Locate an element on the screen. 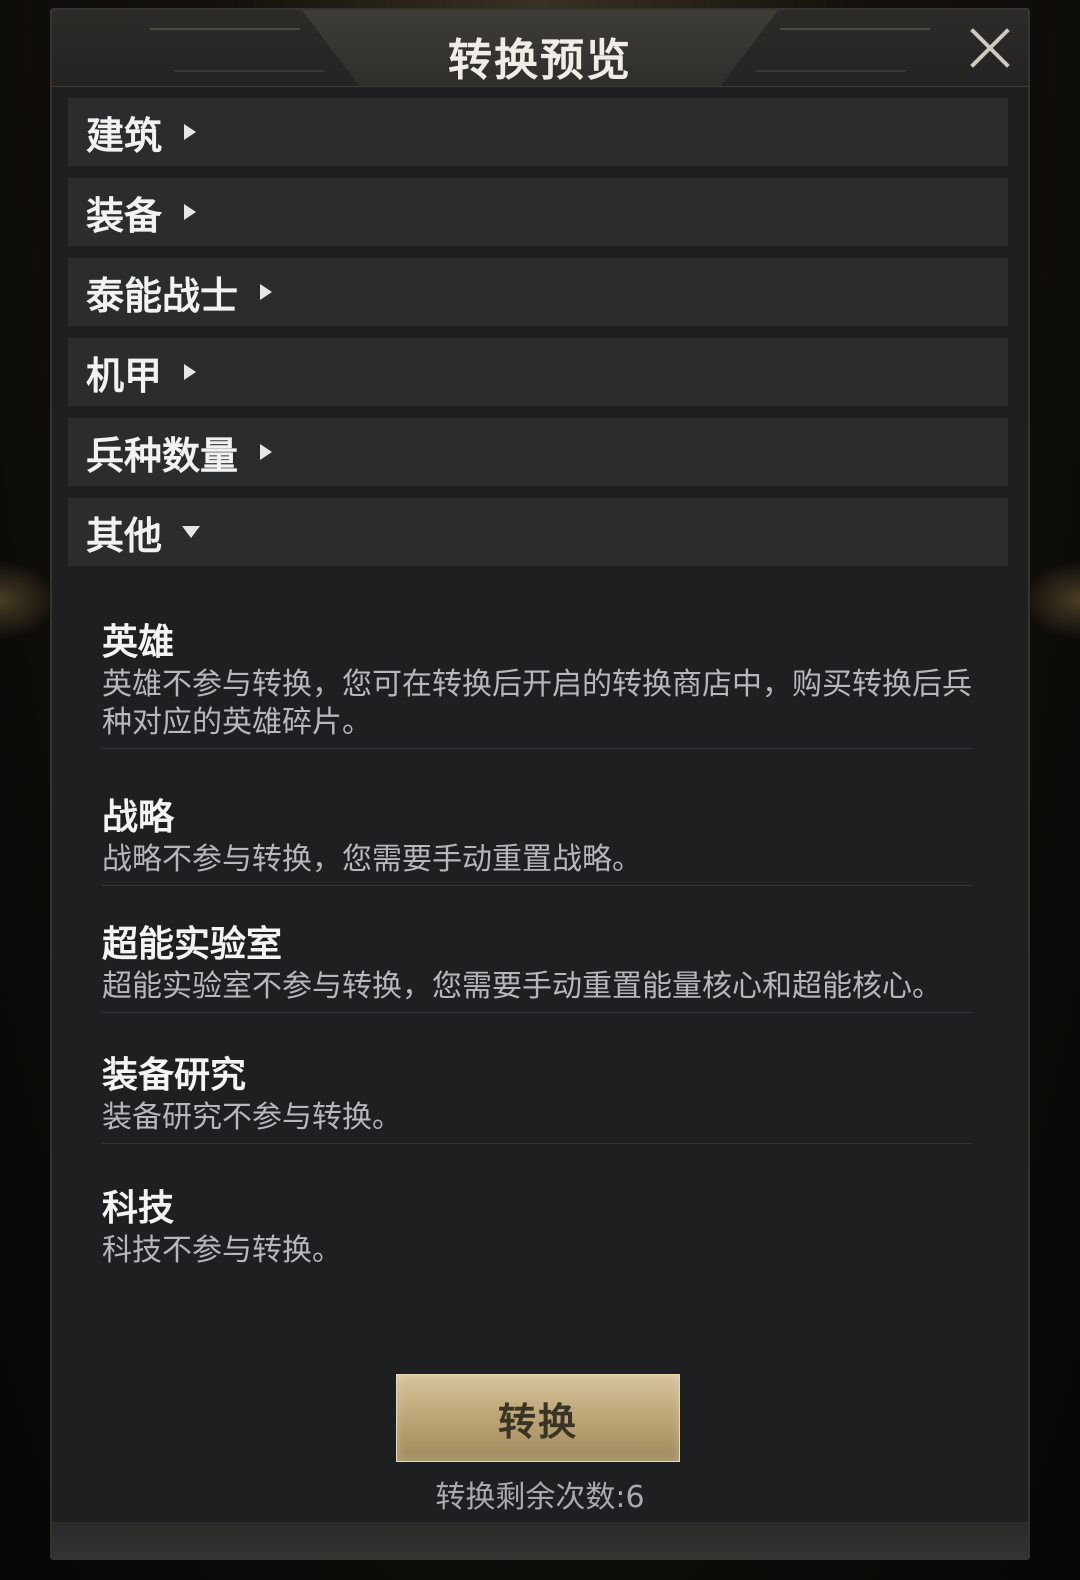  category-label: 装备 is located at coordinates (124, 215).